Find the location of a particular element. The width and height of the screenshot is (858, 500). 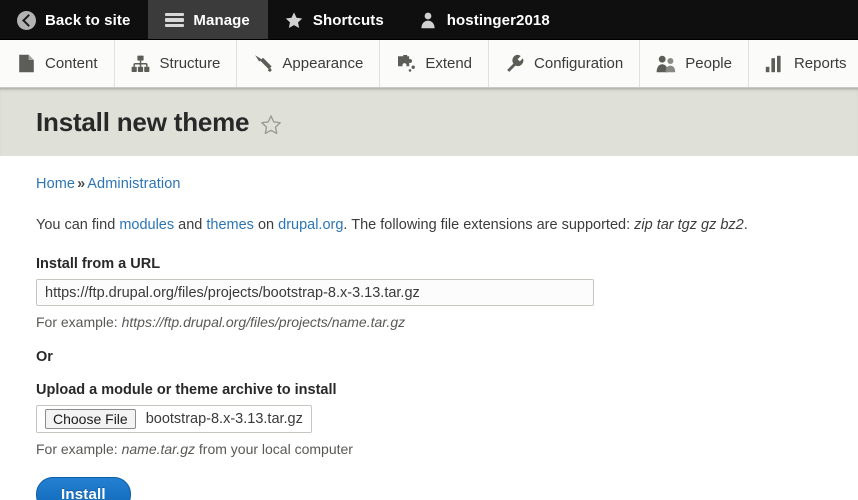

toolbar-item-manage: Manage is located at coordinates (208, 20).